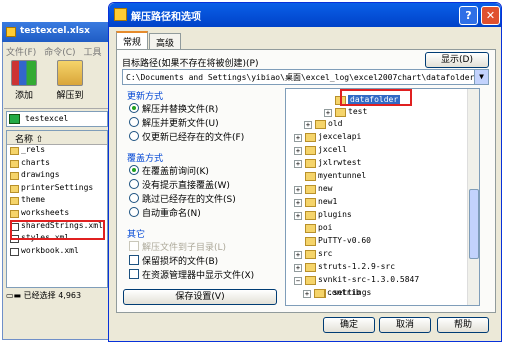  What do you see at coordinates (490, 15) in the screenshot?
I see `close-title-button: ✕` at bounding box center [490, 15].